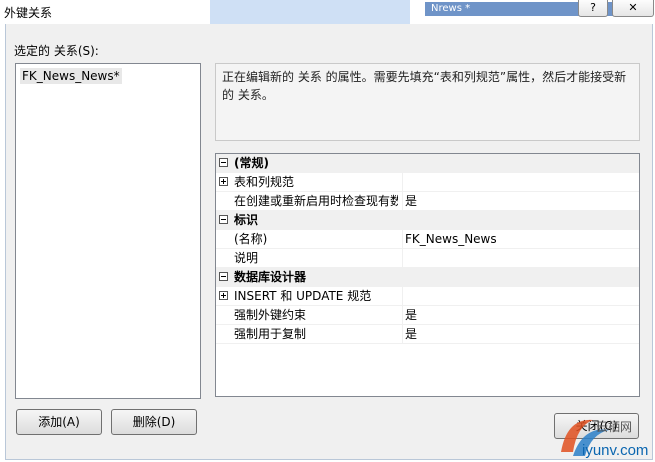  What do you see at coordinates (303, 296) in the screenshot?
I see `grid-property-name: INSERT 和 UPDATE 规范` at bounding box center [303, 296].